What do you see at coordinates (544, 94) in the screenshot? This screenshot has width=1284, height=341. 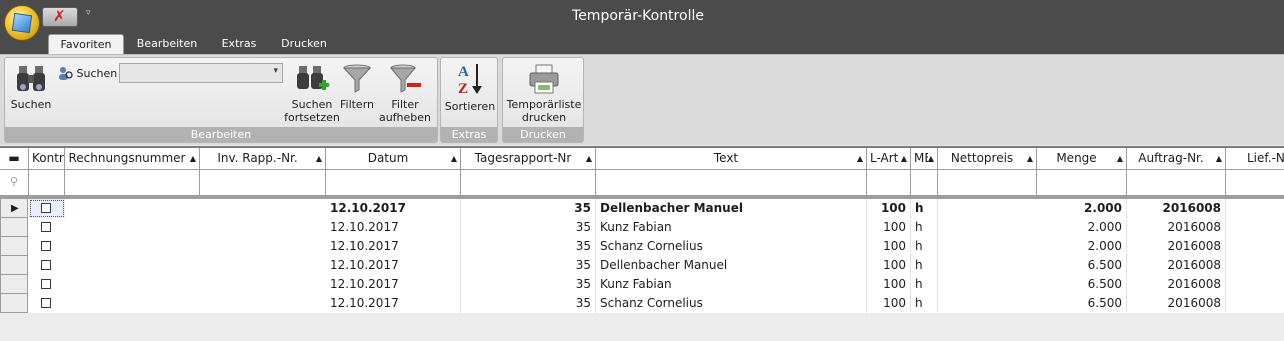 I see `print-list-button: Temporärliste drucken` at bounding box center [544, 94].